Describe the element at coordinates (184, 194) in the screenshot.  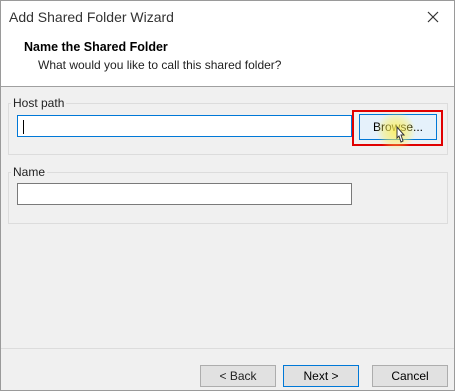
I see `name-input` at that location.